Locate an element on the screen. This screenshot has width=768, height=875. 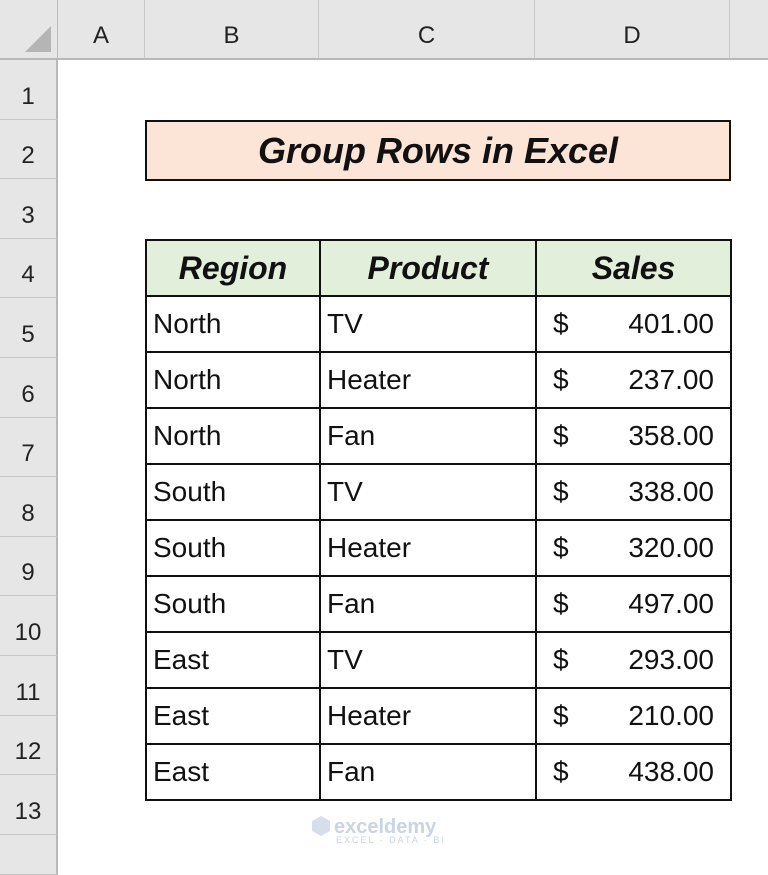
sales-value: 320.00 is located at coordinates (671, 547).